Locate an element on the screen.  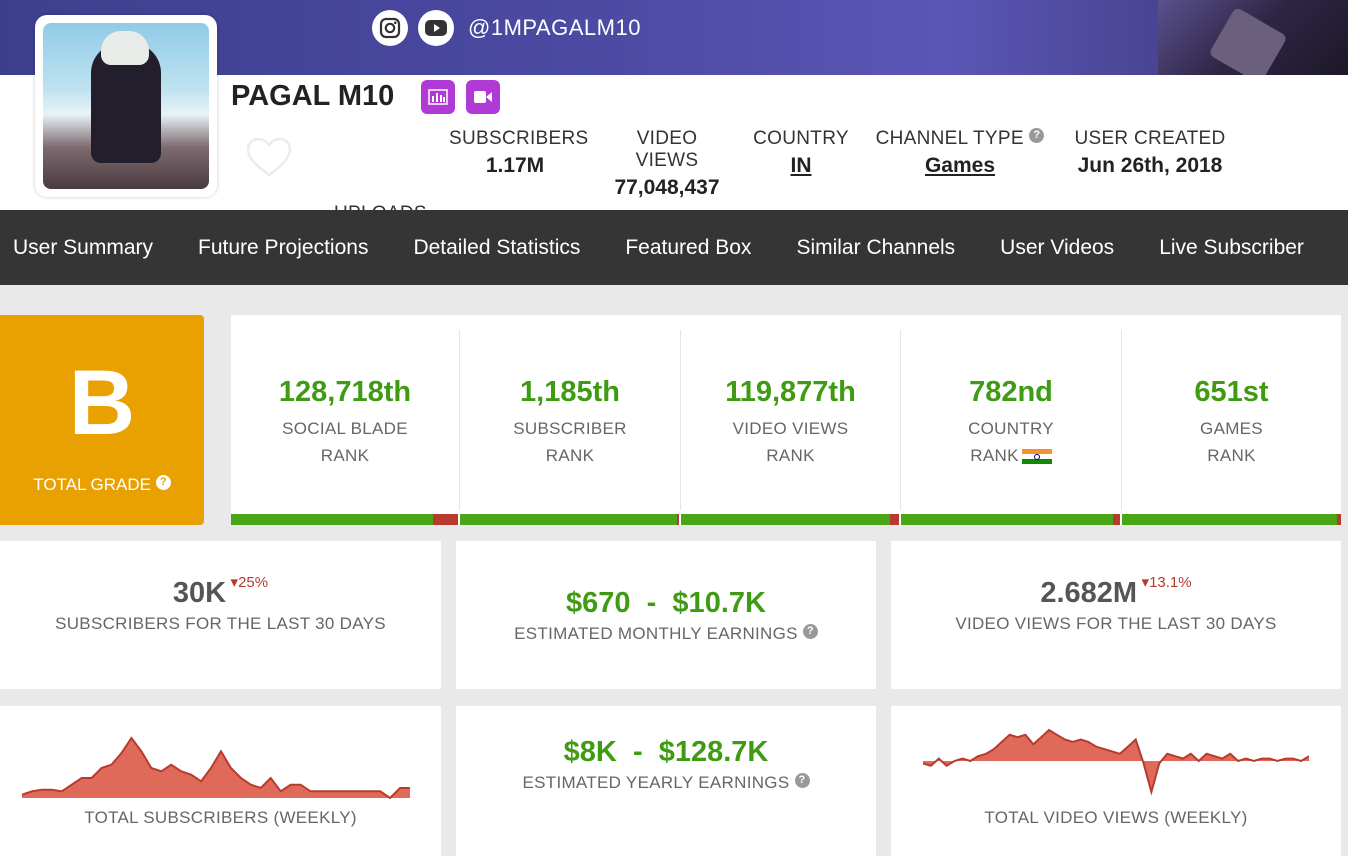
channel-type-link: Games is located at coordinates (960, 166).